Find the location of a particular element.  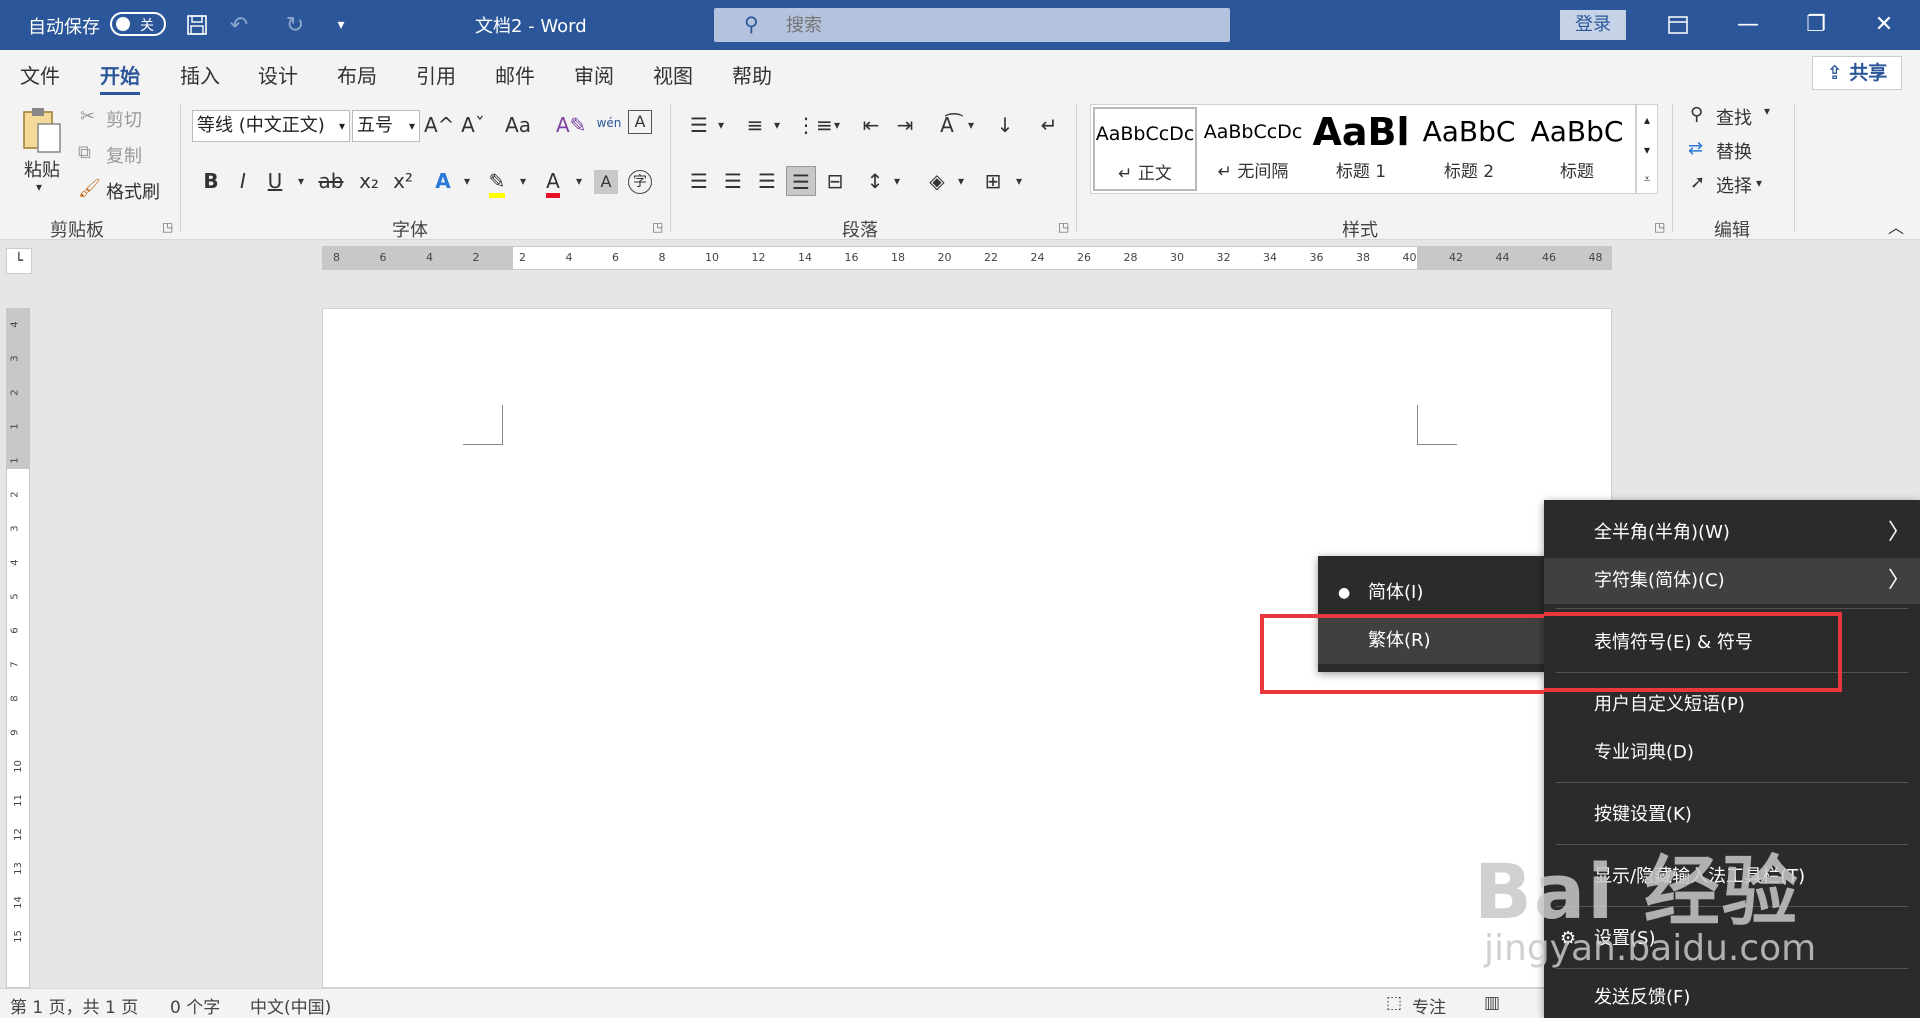

styles-gallery-scroll: ▴ ▾ ⩡ is located at coordinates (1647, 149).